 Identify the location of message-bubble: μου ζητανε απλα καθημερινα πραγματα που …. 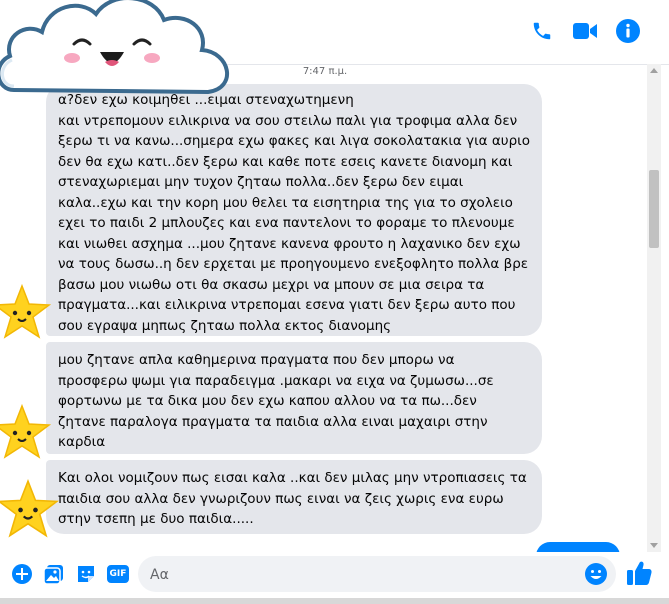
(294, 398).